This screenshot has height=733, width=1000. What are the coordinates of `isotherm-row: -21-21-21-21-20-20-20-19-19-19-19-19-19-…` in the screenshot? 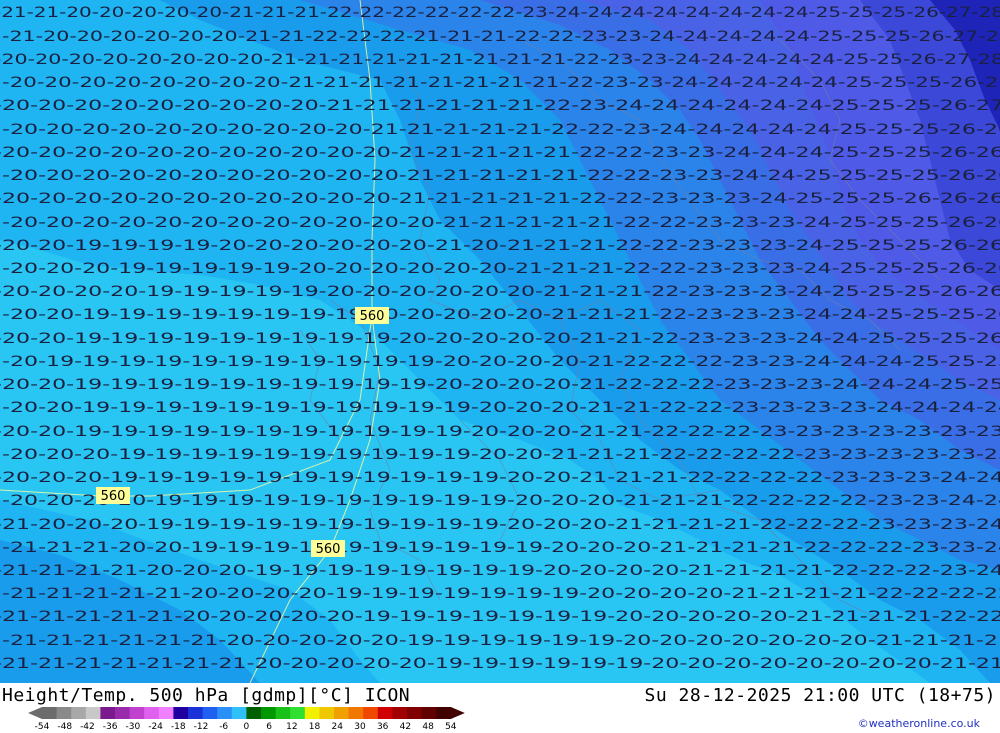 It's located at (500, 571).